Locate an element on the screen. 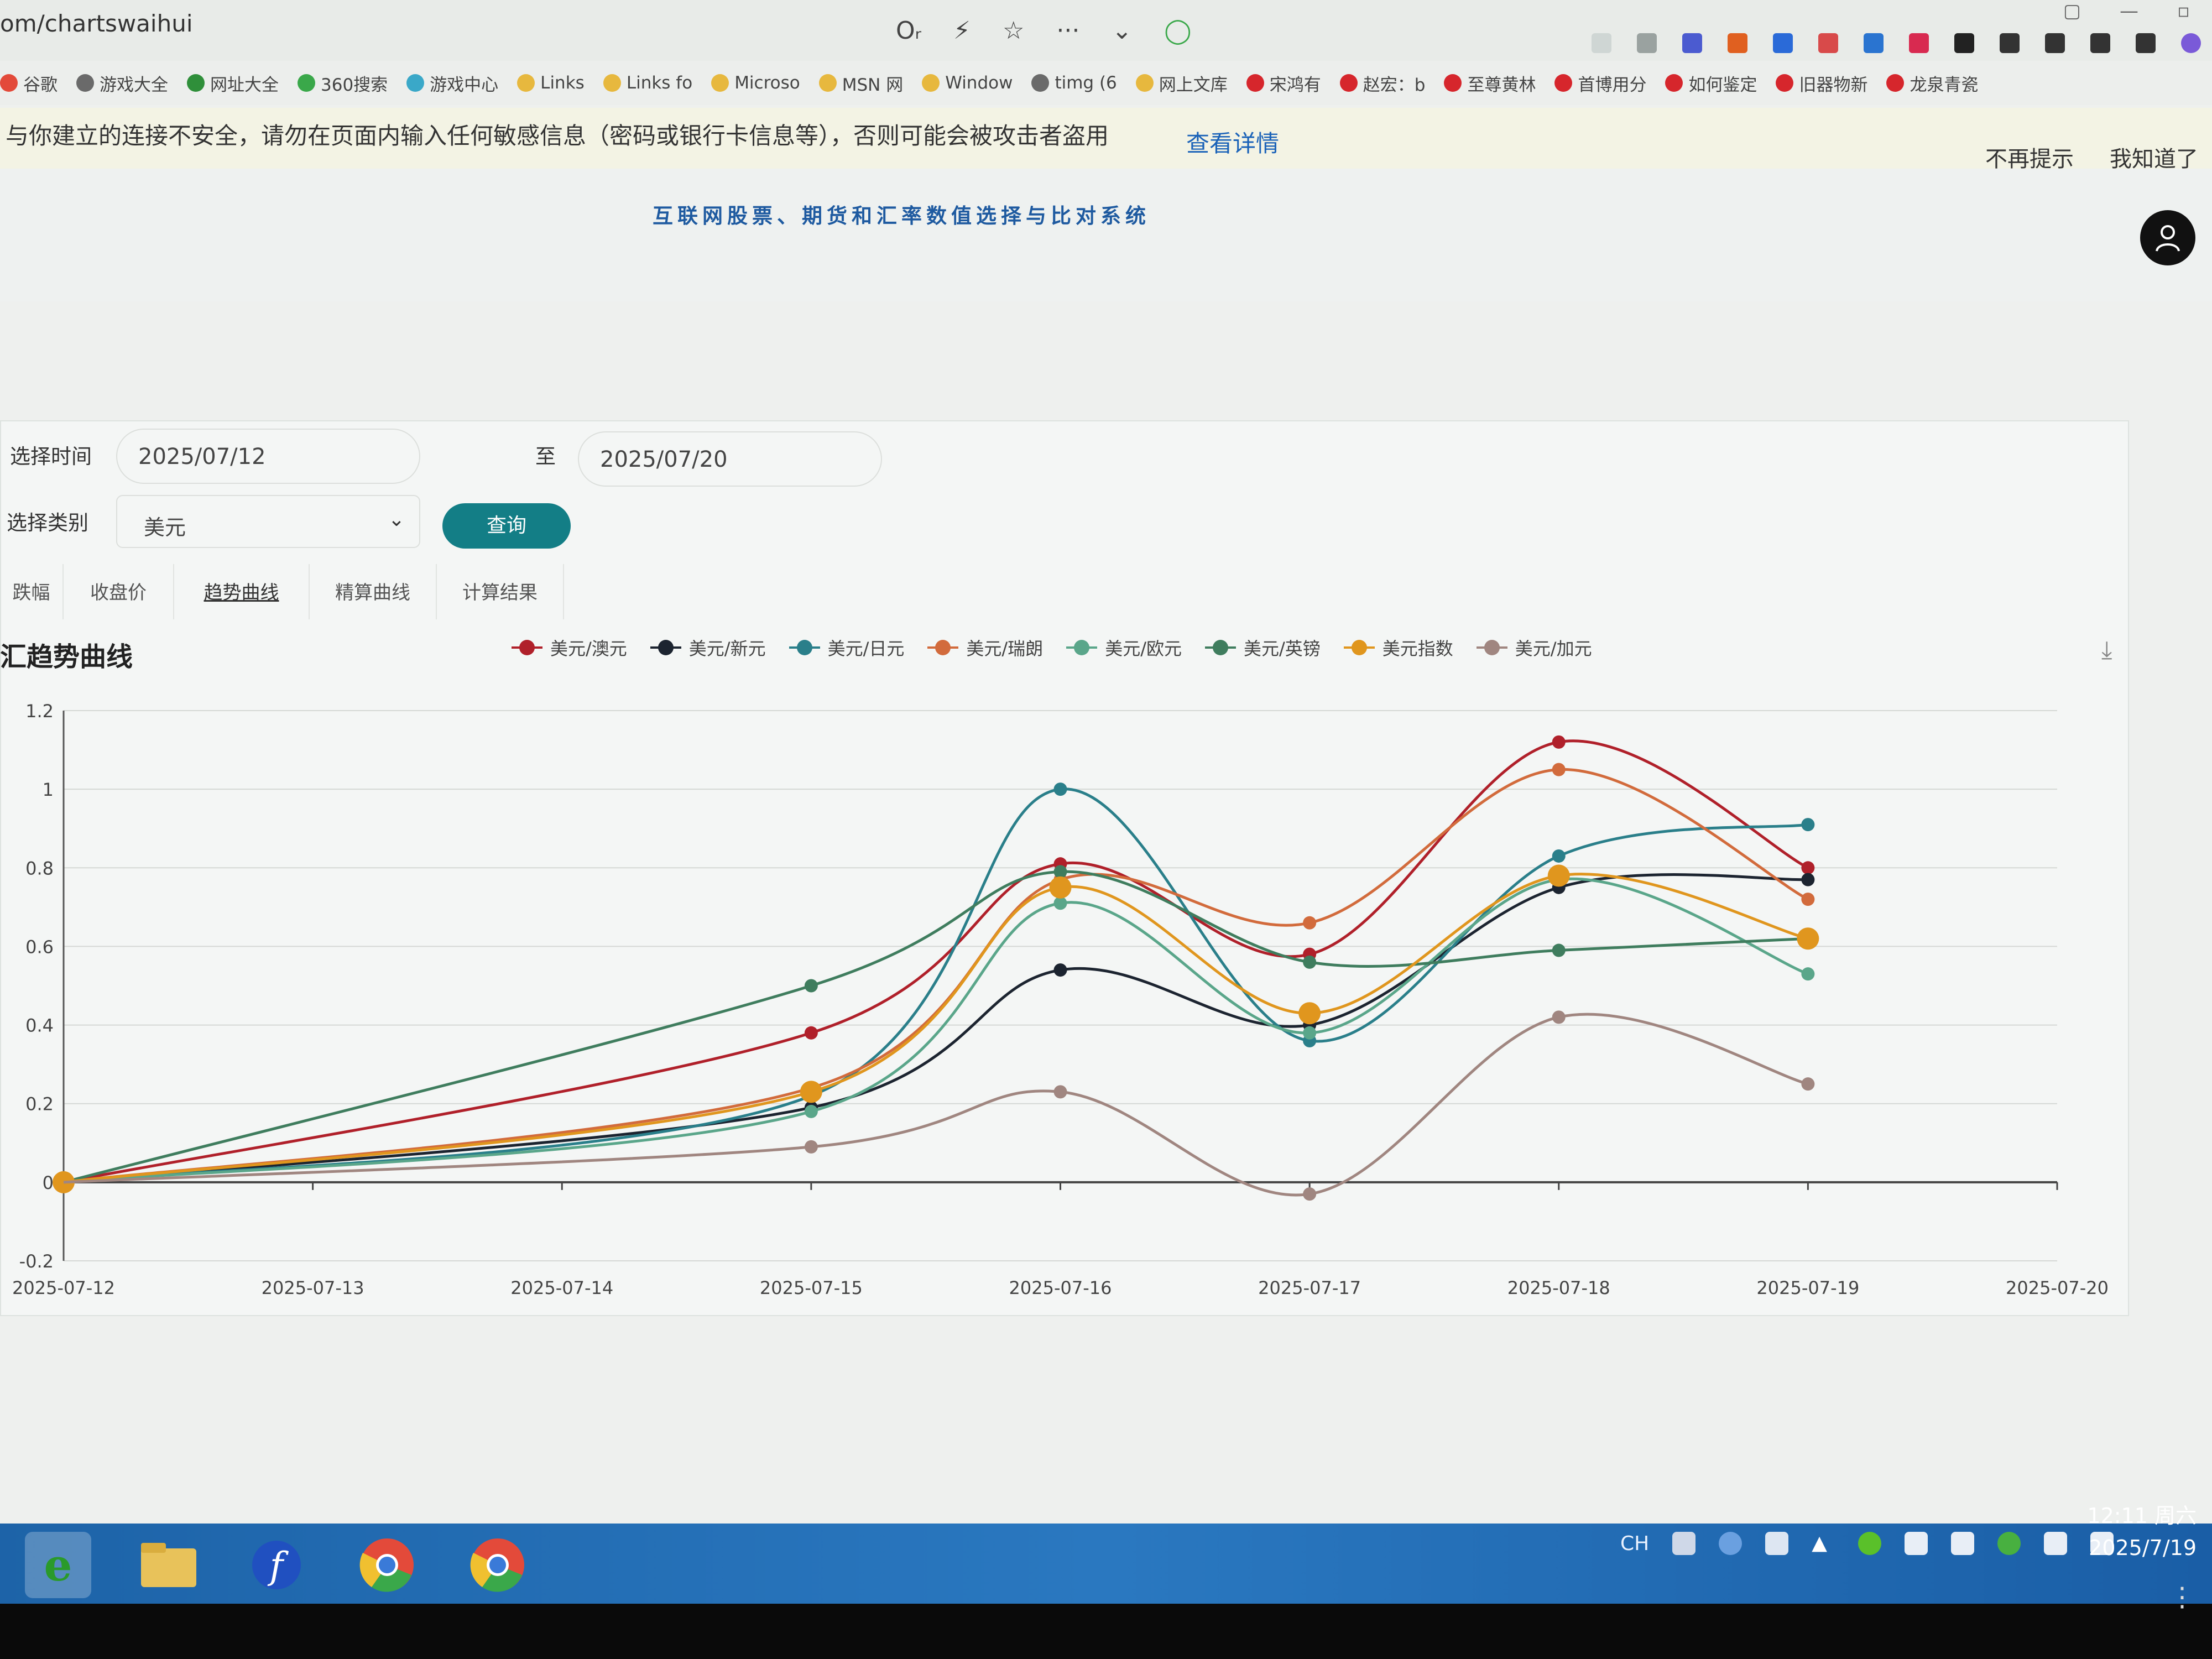 The image size is (2212, 1659). tab-calc-result: 计算结果 is located at coordinates (501, 591).